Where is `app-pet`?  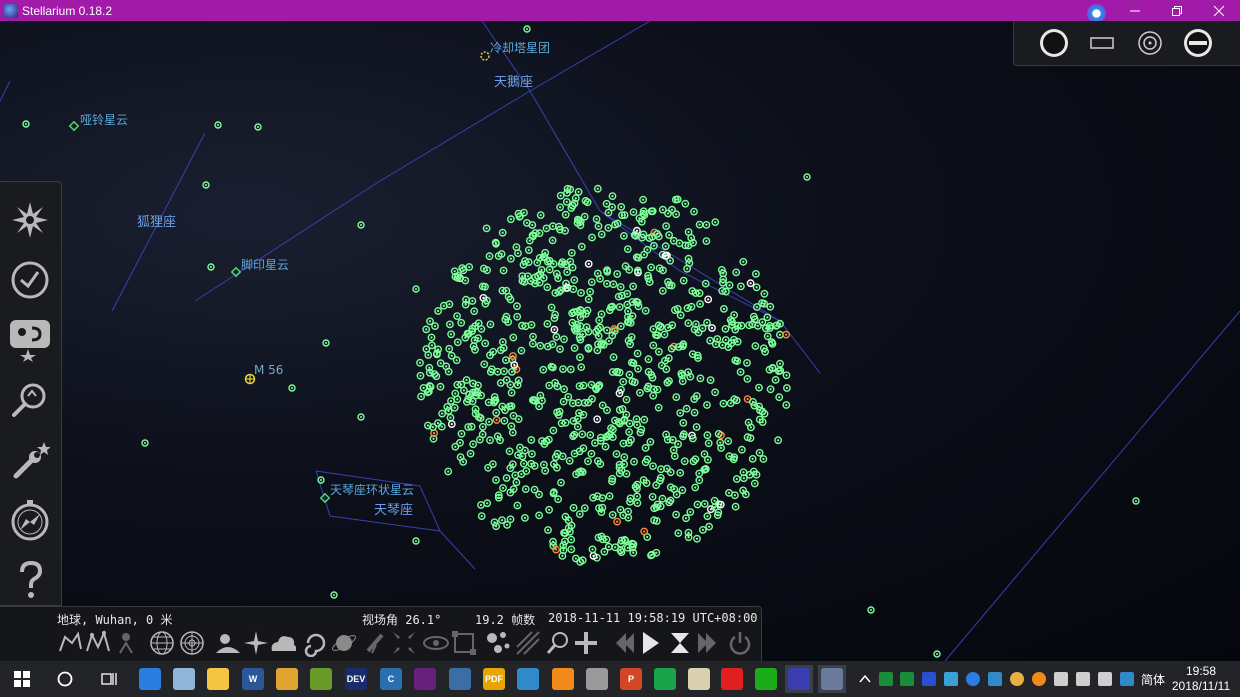
app-pet is located at coordinates (597, 679).